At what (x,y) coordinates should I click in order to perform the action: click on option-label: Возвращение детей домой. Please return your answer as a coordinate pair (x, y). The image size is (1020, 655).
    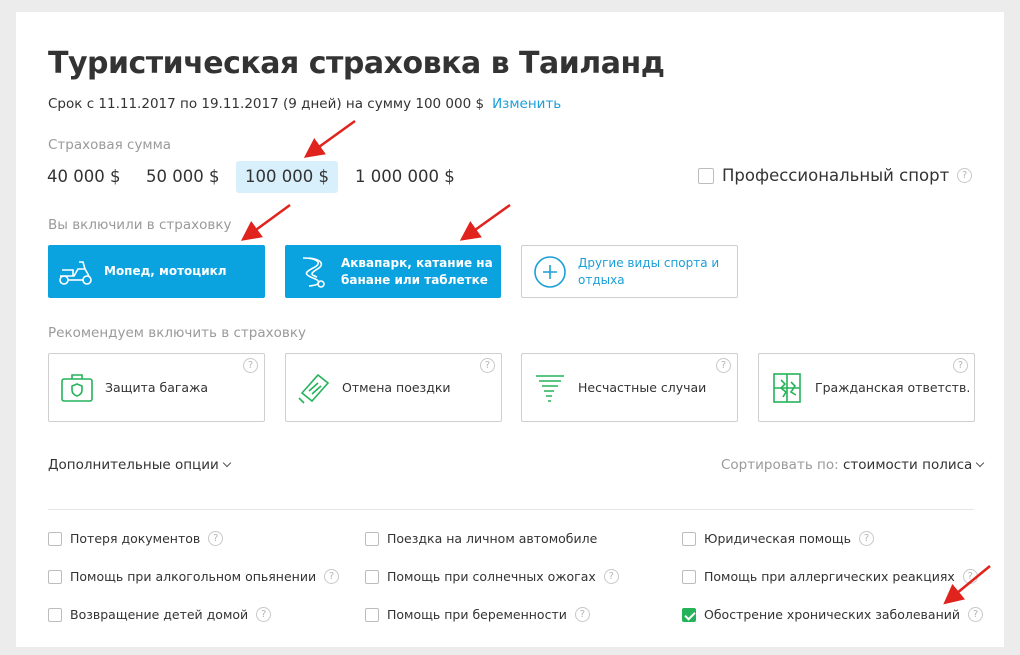
    Looking at the image, I should click on (159, 614).